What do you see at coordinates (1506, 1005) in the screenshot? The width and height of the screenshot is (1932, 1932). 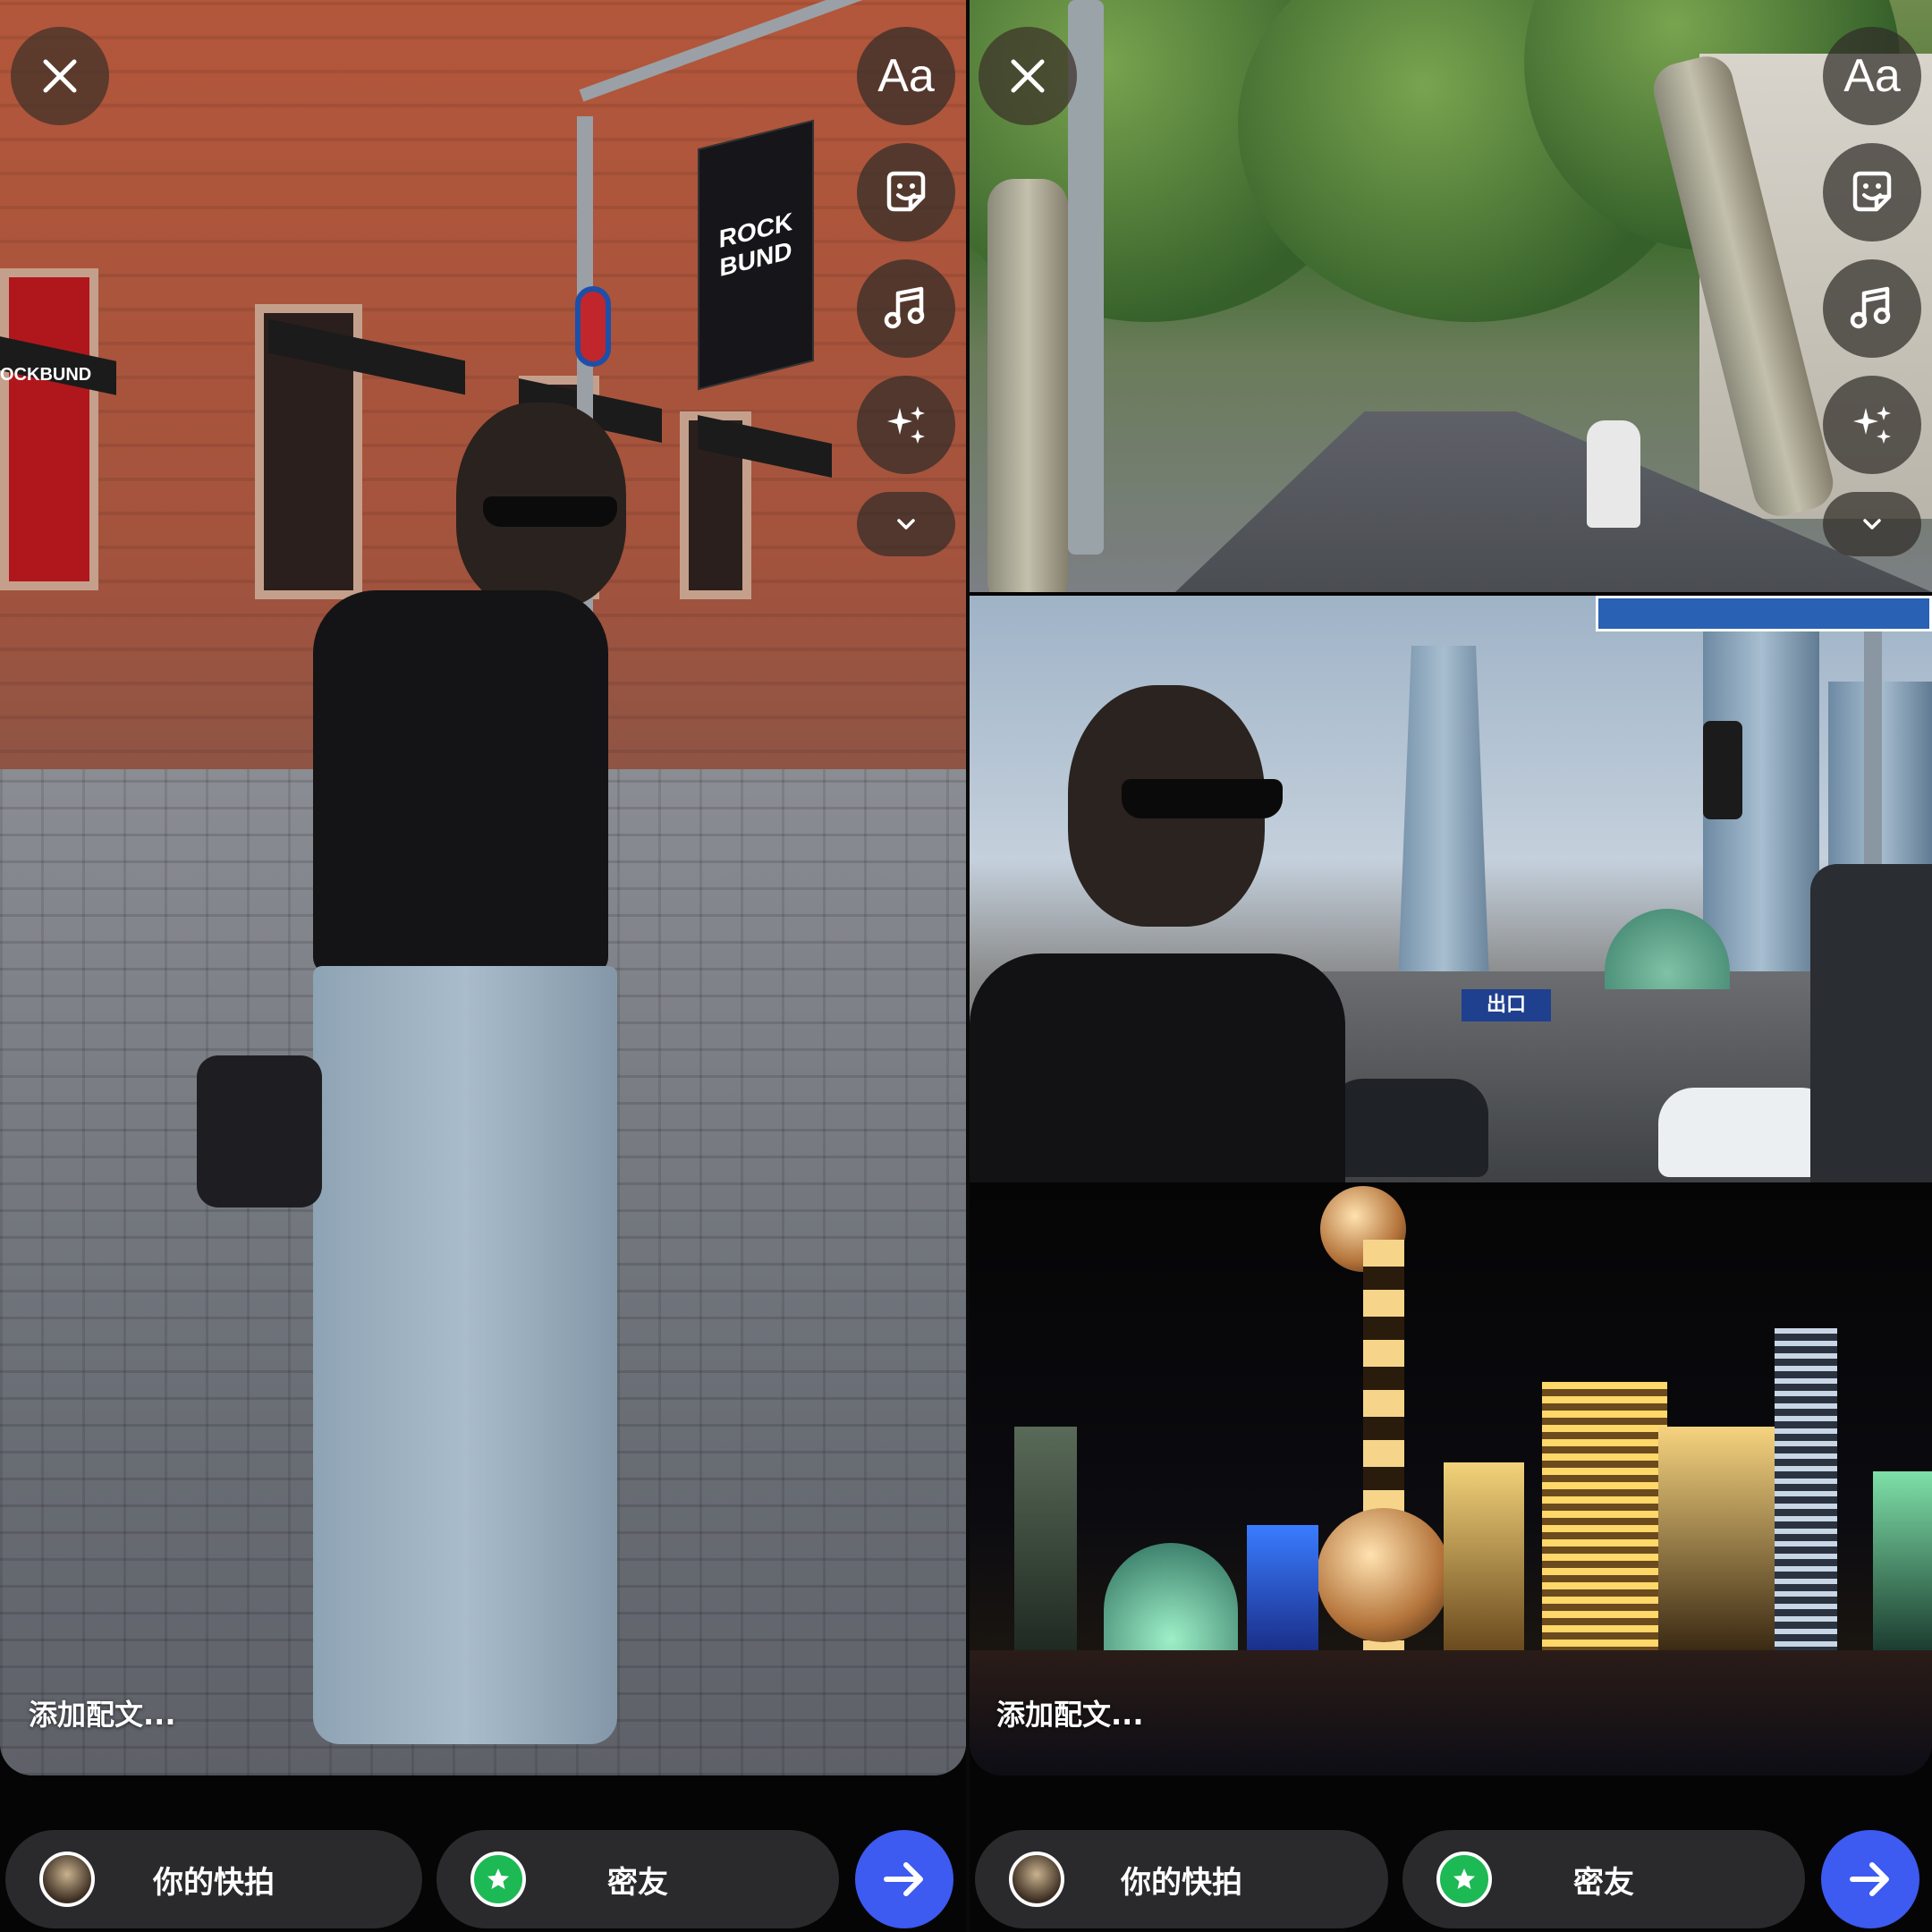 I see `exit-sign: 出口` at bounding box center [1506, 1005].